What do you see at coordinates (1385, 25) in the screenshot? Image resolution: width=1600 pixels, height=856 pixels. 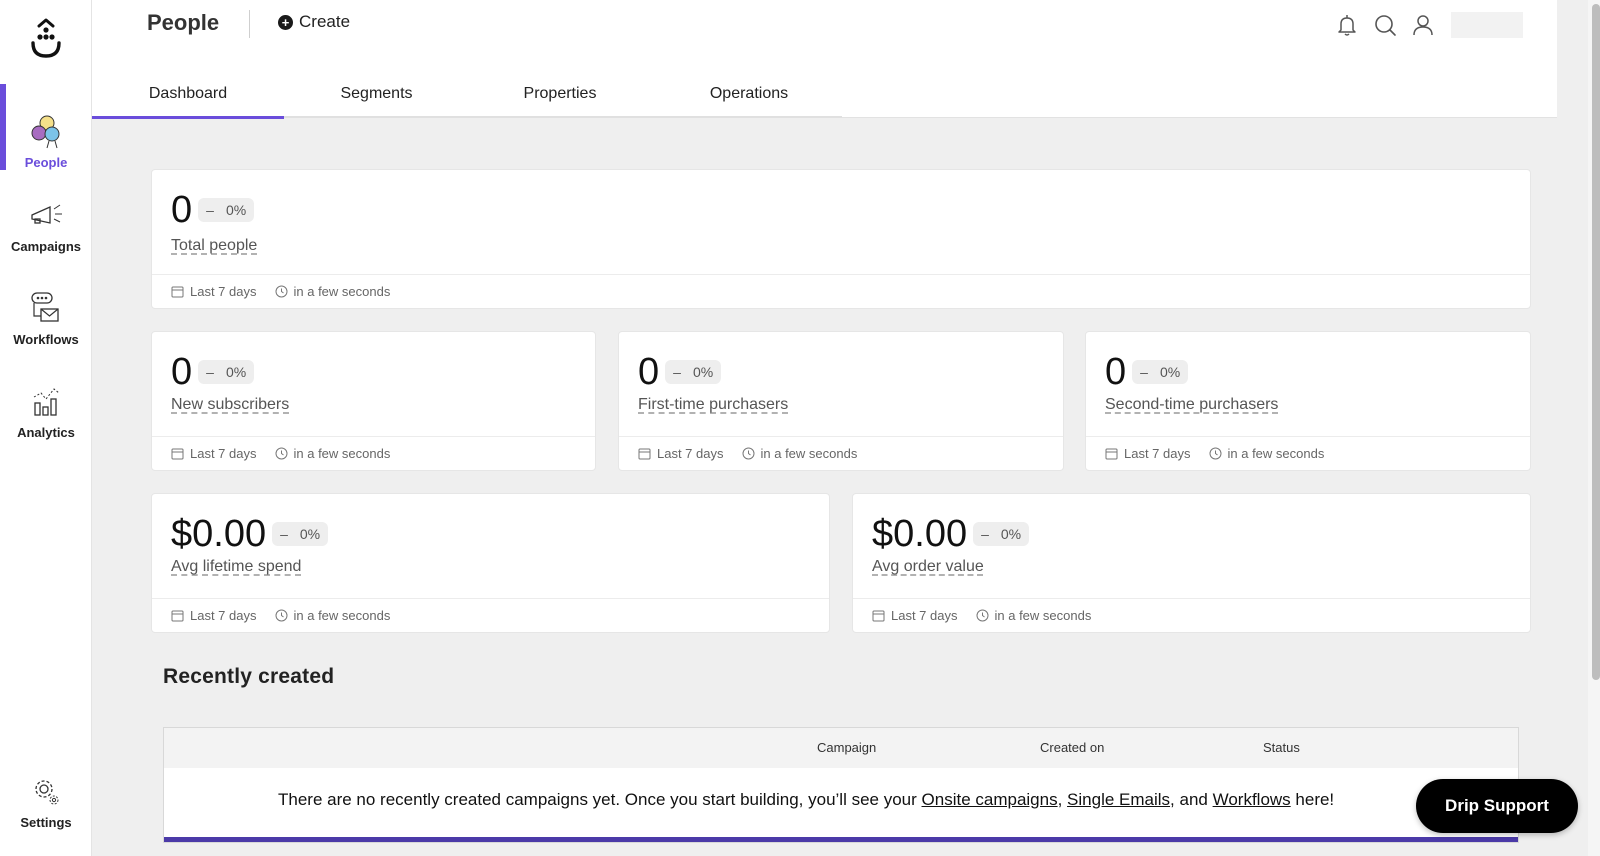 I see `search-icon` at bounding box center [1385, 25].